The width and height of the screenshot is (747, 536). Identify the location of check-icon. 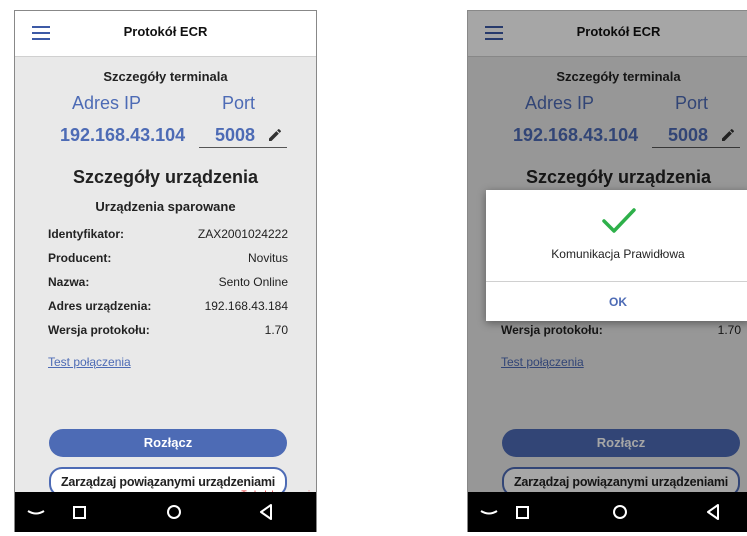
(619, 220).